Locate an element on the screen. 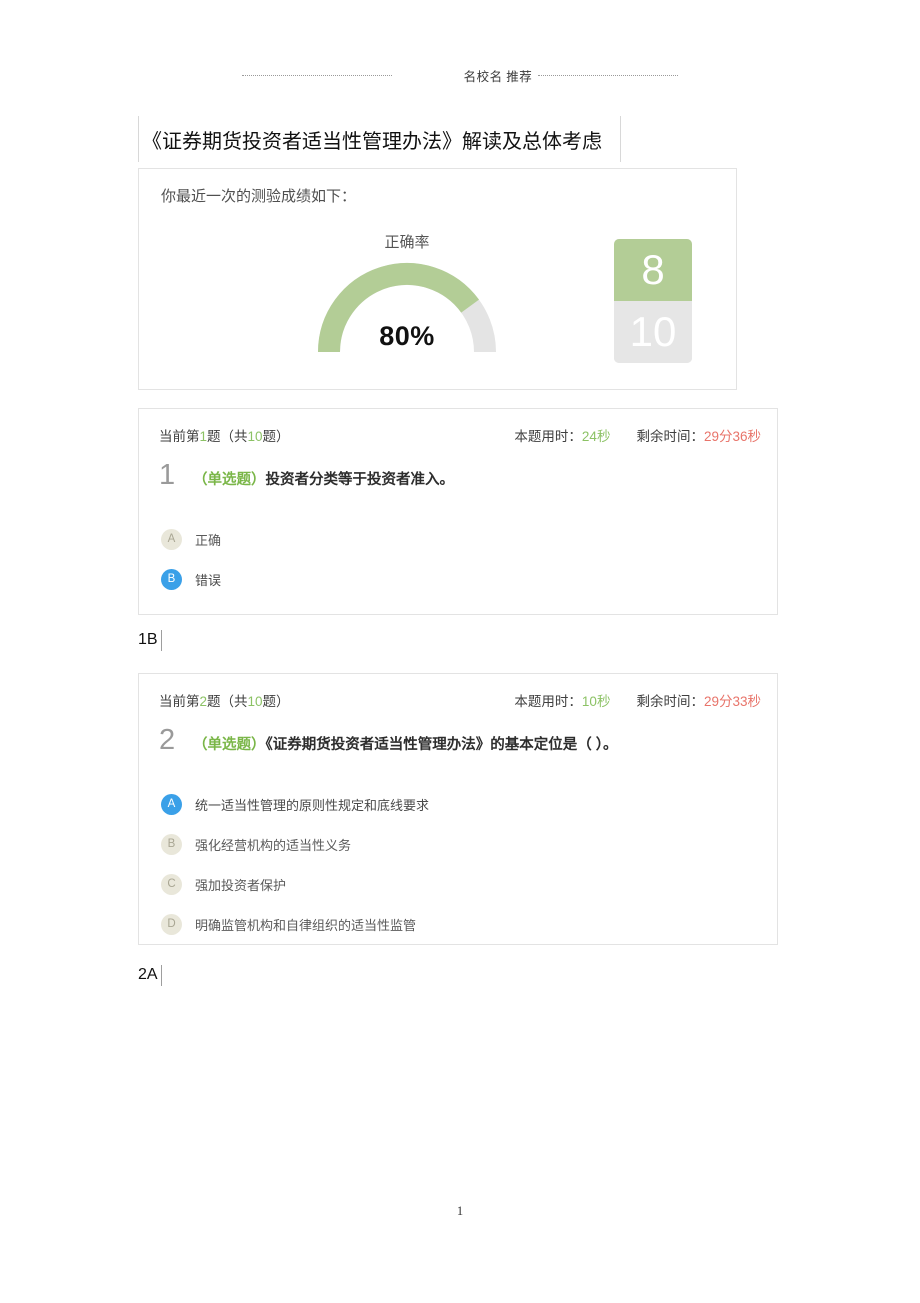 The width and height of the screenshot is (920, 1303). option-label: 统一适当性管理的原则性规定和底线要求 is located at coordinates (312, 805).